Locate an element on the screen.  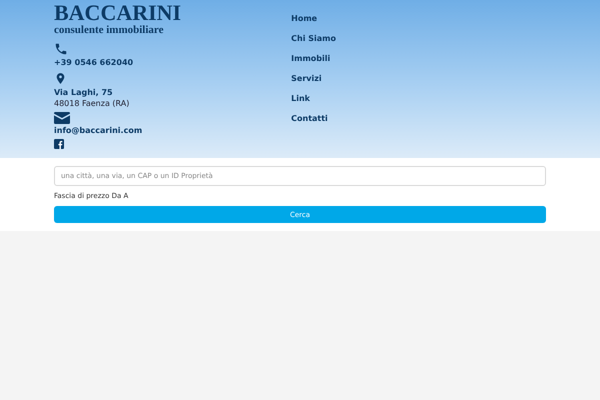
nav-link: Home is located at coordinates (313, 19).